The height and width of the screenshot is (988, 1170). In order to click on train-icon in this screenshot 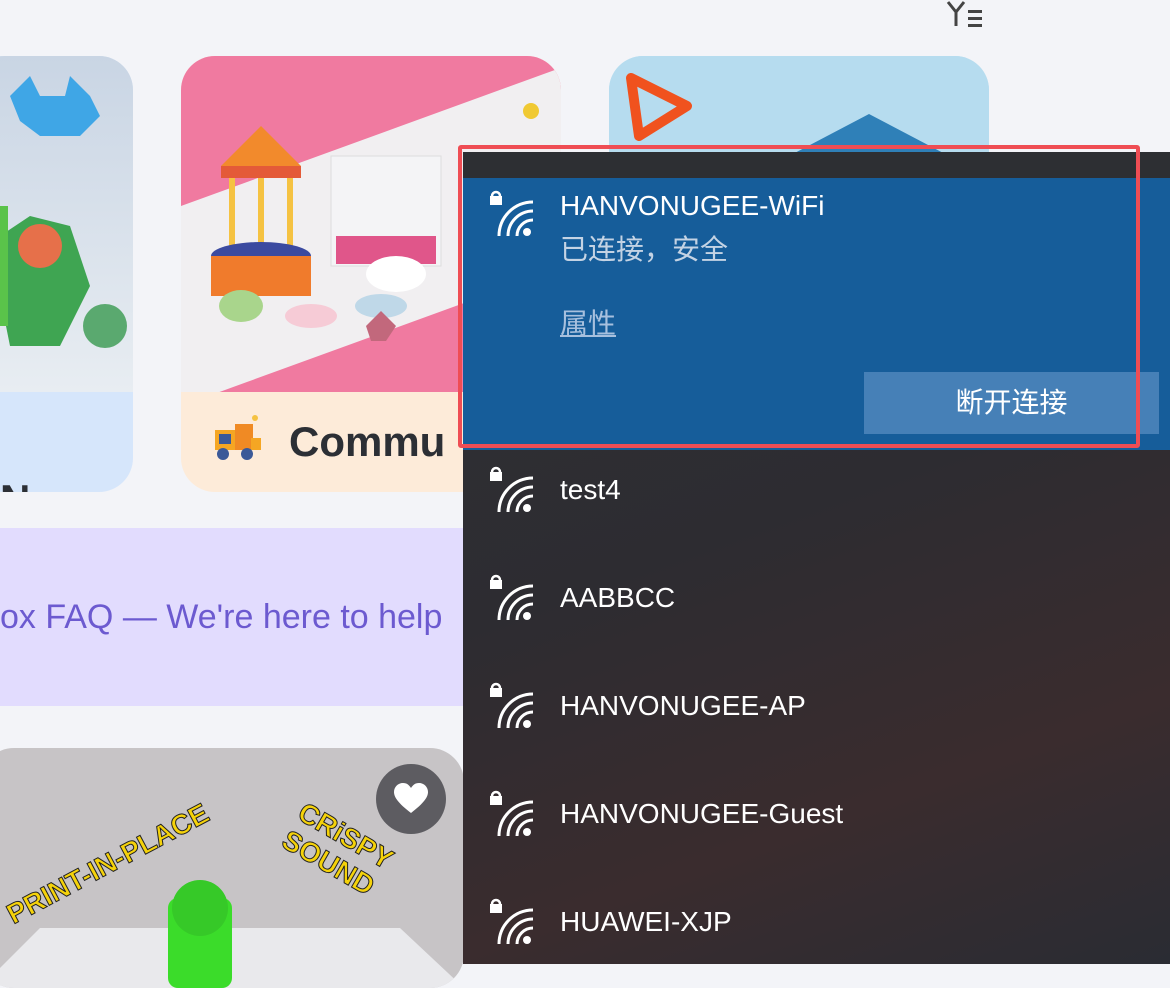, I will do `click(238, 437)`.